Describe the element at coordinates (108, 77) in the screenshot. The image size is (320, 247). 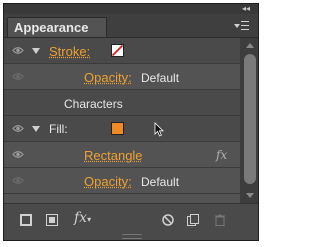
I see `stroke-opacity-label: Opacity:` at that location.